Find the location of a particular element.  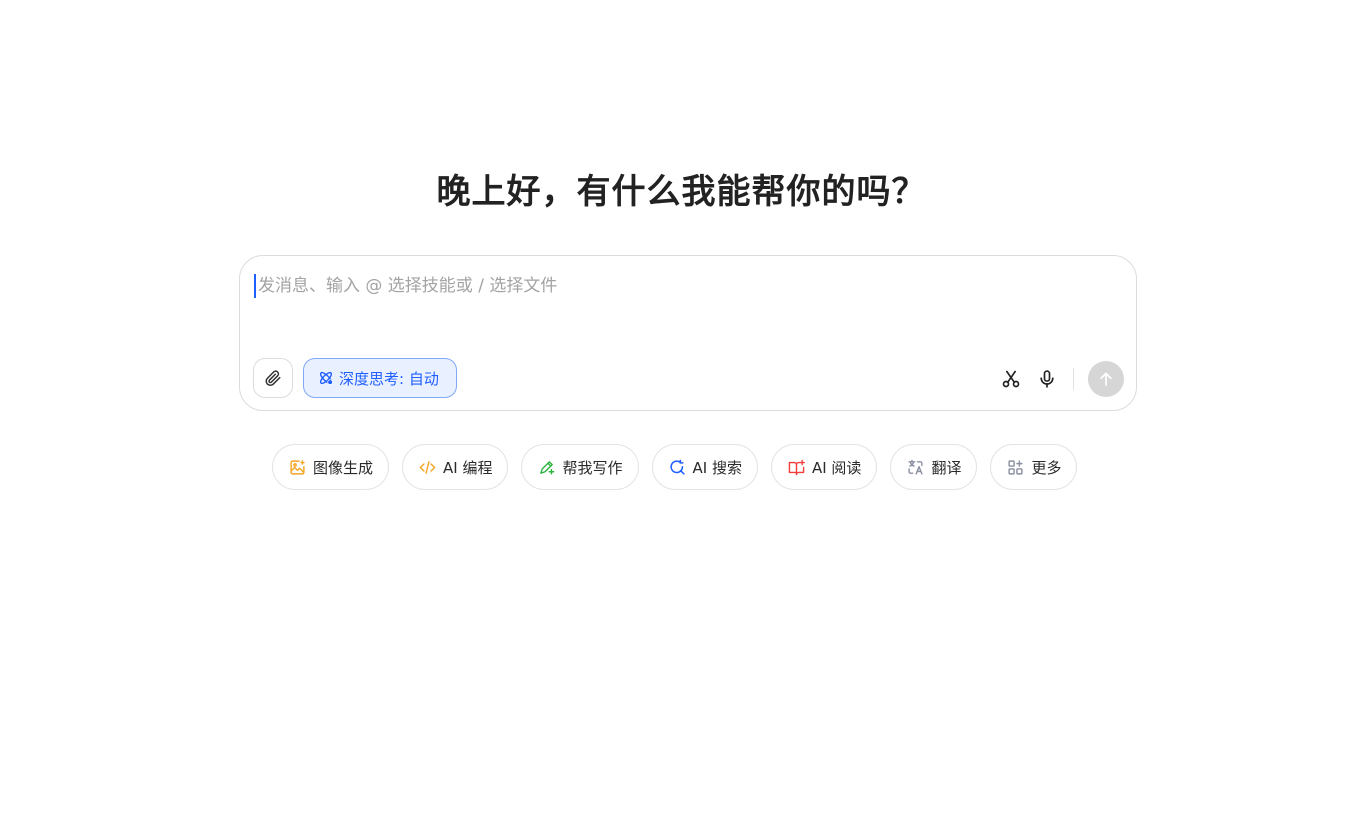

scissors-icon is located at coordinates (1011, 379).